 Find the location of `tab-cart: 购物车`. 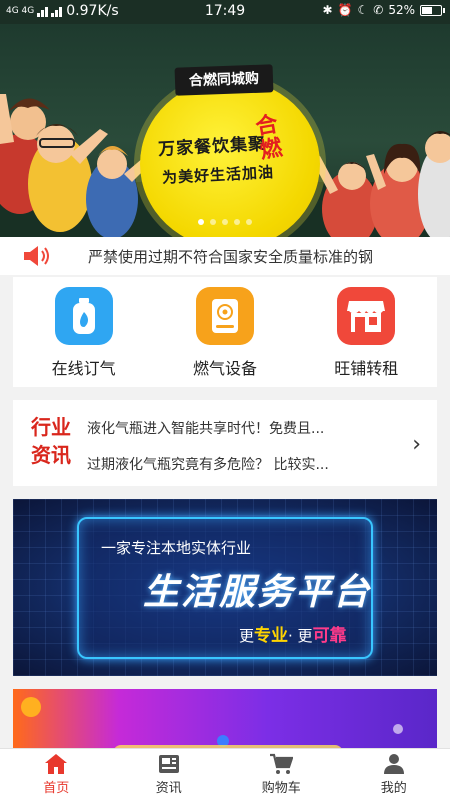

tab-cart: 购物车 is located at coordinates (281, 774).